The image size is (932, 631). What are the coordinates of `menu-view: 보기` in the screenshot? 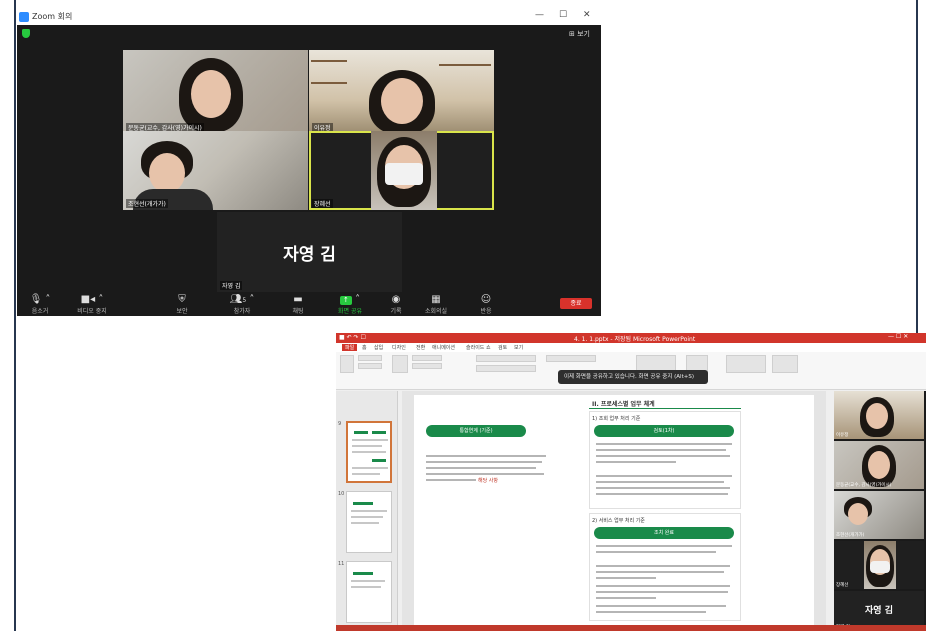 It's located at (518, 347).